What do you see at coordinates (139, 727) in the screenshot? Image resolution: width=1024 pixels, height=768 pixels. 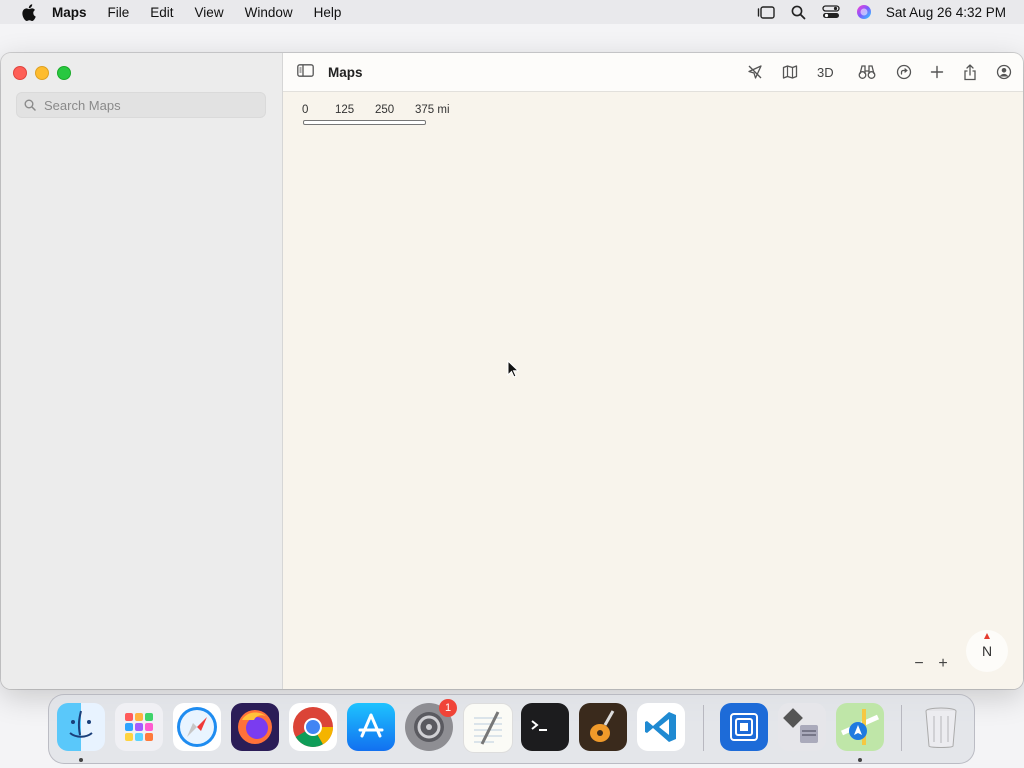 I see `launchpad-icon` at bounding box center [139, 727].